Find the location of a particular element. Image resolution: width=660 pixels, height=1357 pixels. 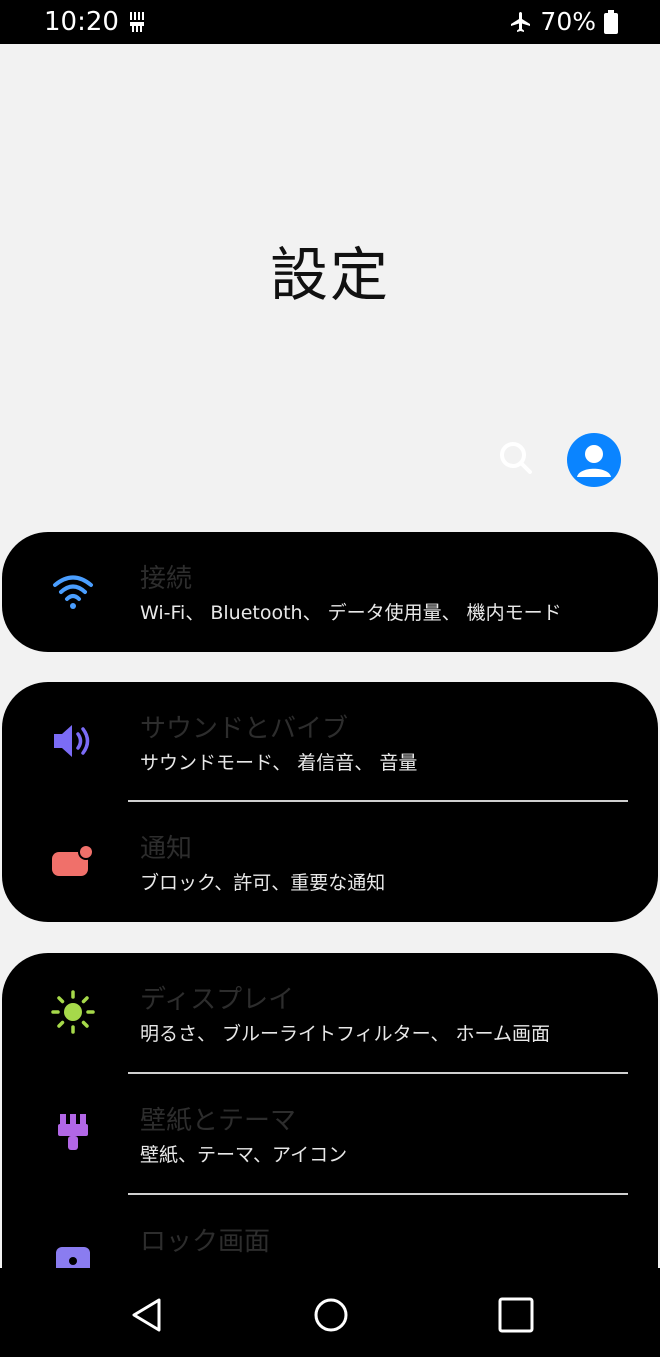

settings-item-subtitle: 明るさ、 ブルーライトフィルター、 ホーム画面 is located at coordinates (345, 1034).